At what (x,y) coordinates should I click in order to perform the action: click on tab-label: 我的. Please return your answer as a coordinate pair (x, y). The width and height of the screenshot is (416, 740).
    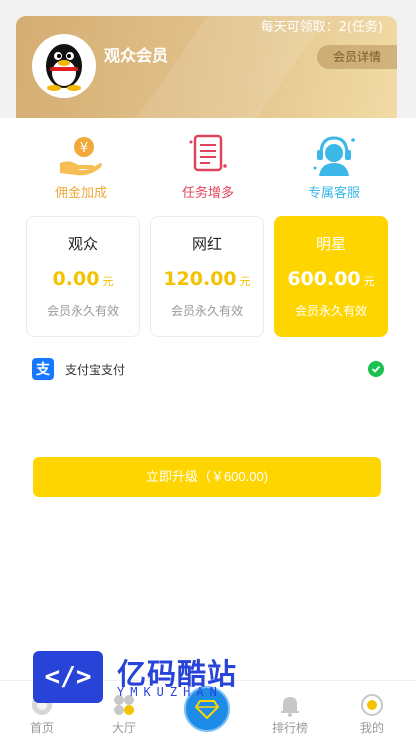
    Looking at the image, I should click on (371, 728).